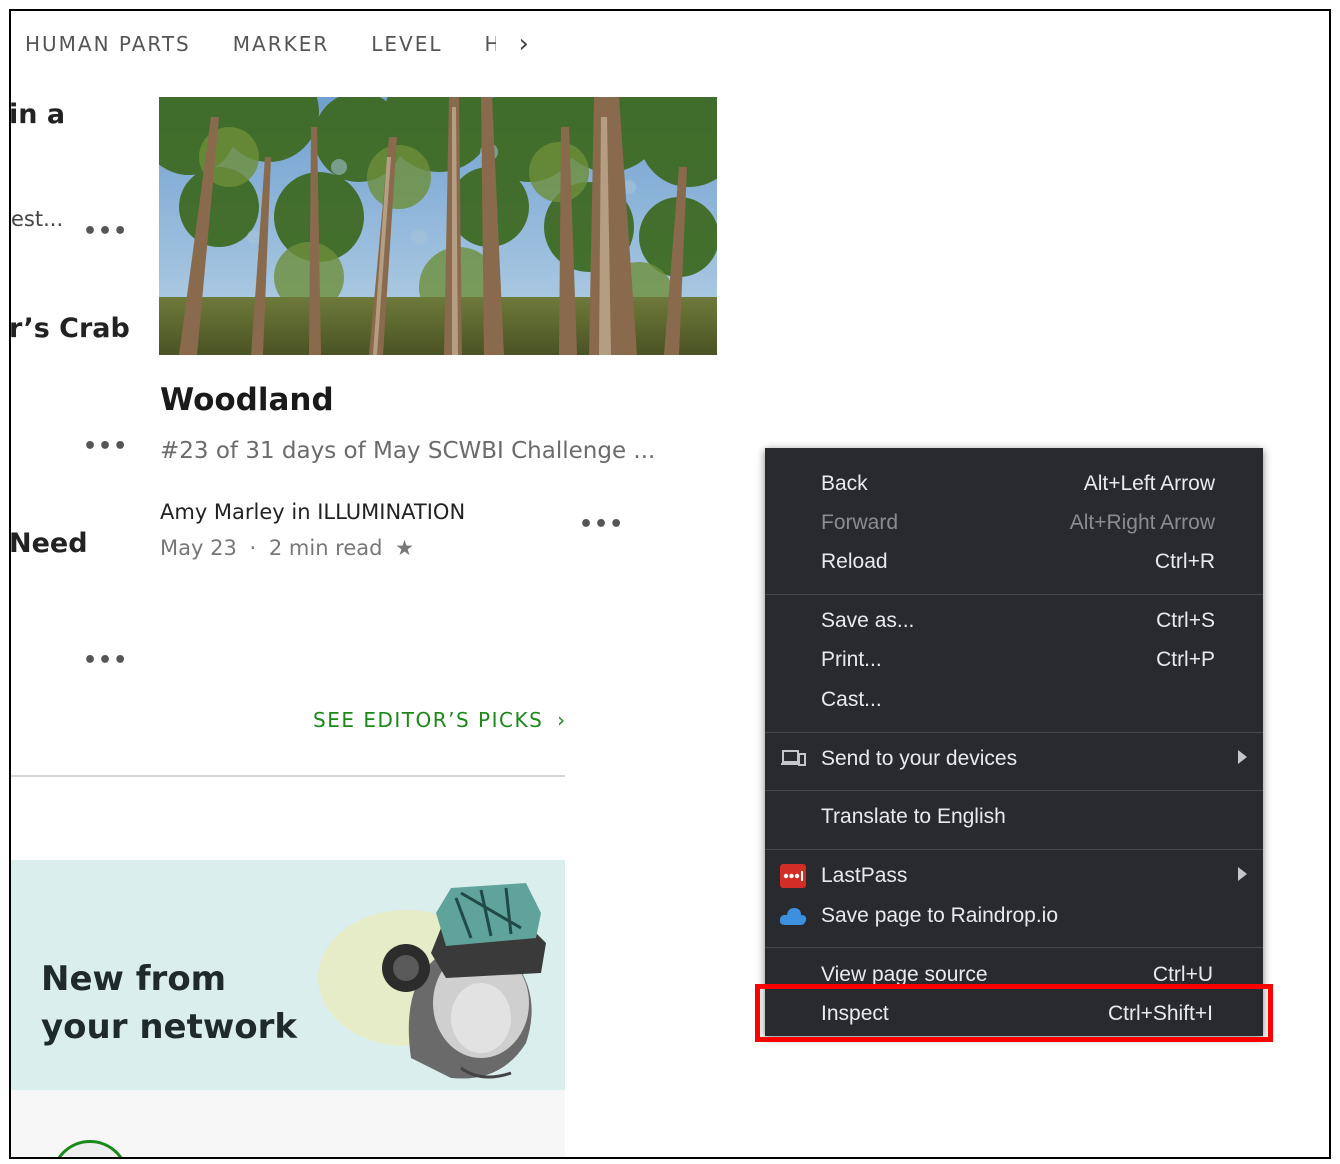 This screenshot has height=1164, width=1340. Describe the element at coordinates (1014, 876) in the screenshot. I see `menu-item-lastpass: LastPass` at that location.